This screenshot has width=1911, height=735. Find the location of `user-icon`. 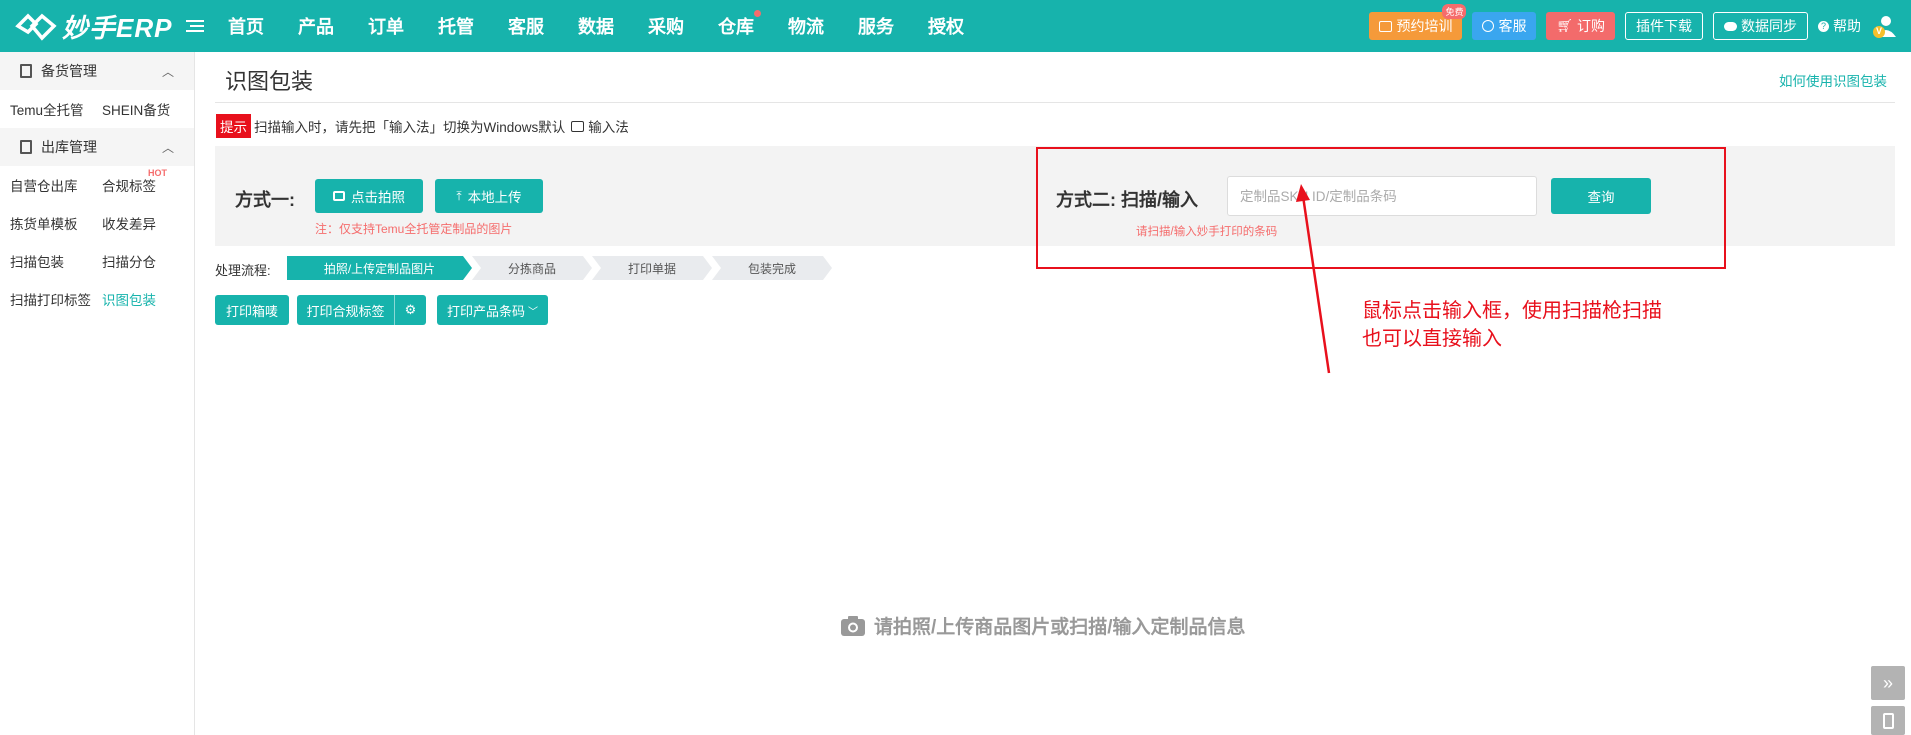

user-icon is located at coordinates (1884, 27).